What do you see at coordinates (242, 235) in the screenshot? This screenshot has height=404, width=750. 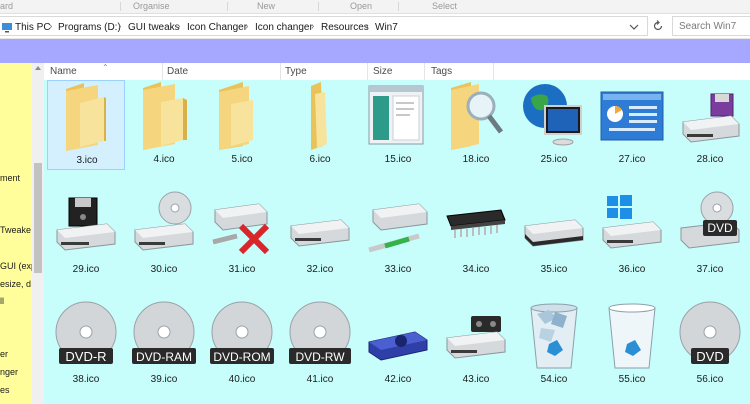 I see `file-item: 31.ico` at bounding box center [242, 235].